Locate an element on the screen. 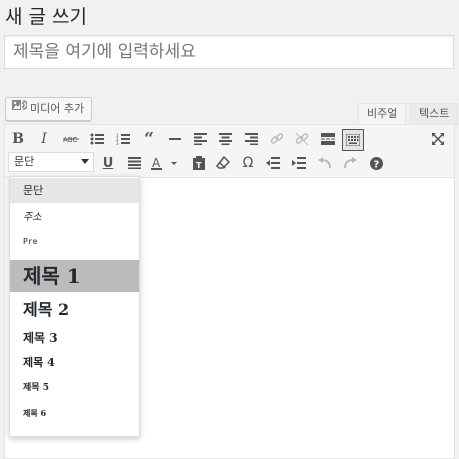 The width and height of the screenshot is (459, 459). paste-as-text-icon: T is located at coordinates (199, 163).